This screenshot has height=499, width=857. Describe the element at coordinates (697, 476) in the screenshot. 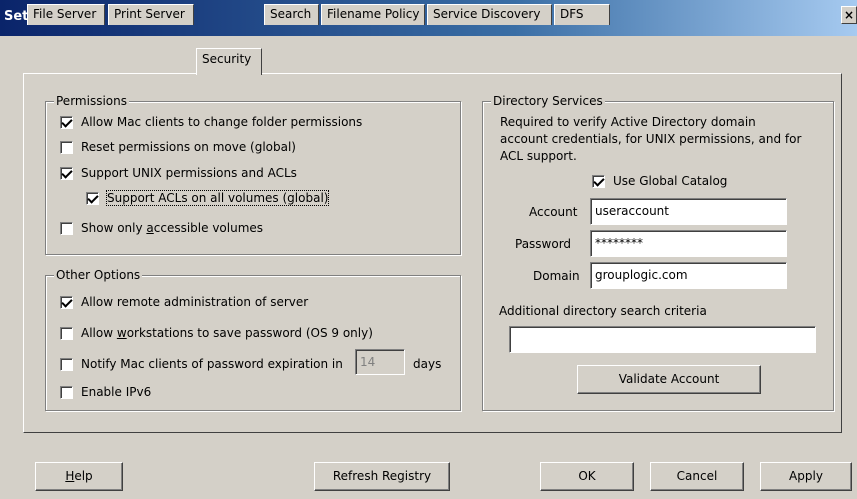

I see `cancel-button: Cancel` at that location.